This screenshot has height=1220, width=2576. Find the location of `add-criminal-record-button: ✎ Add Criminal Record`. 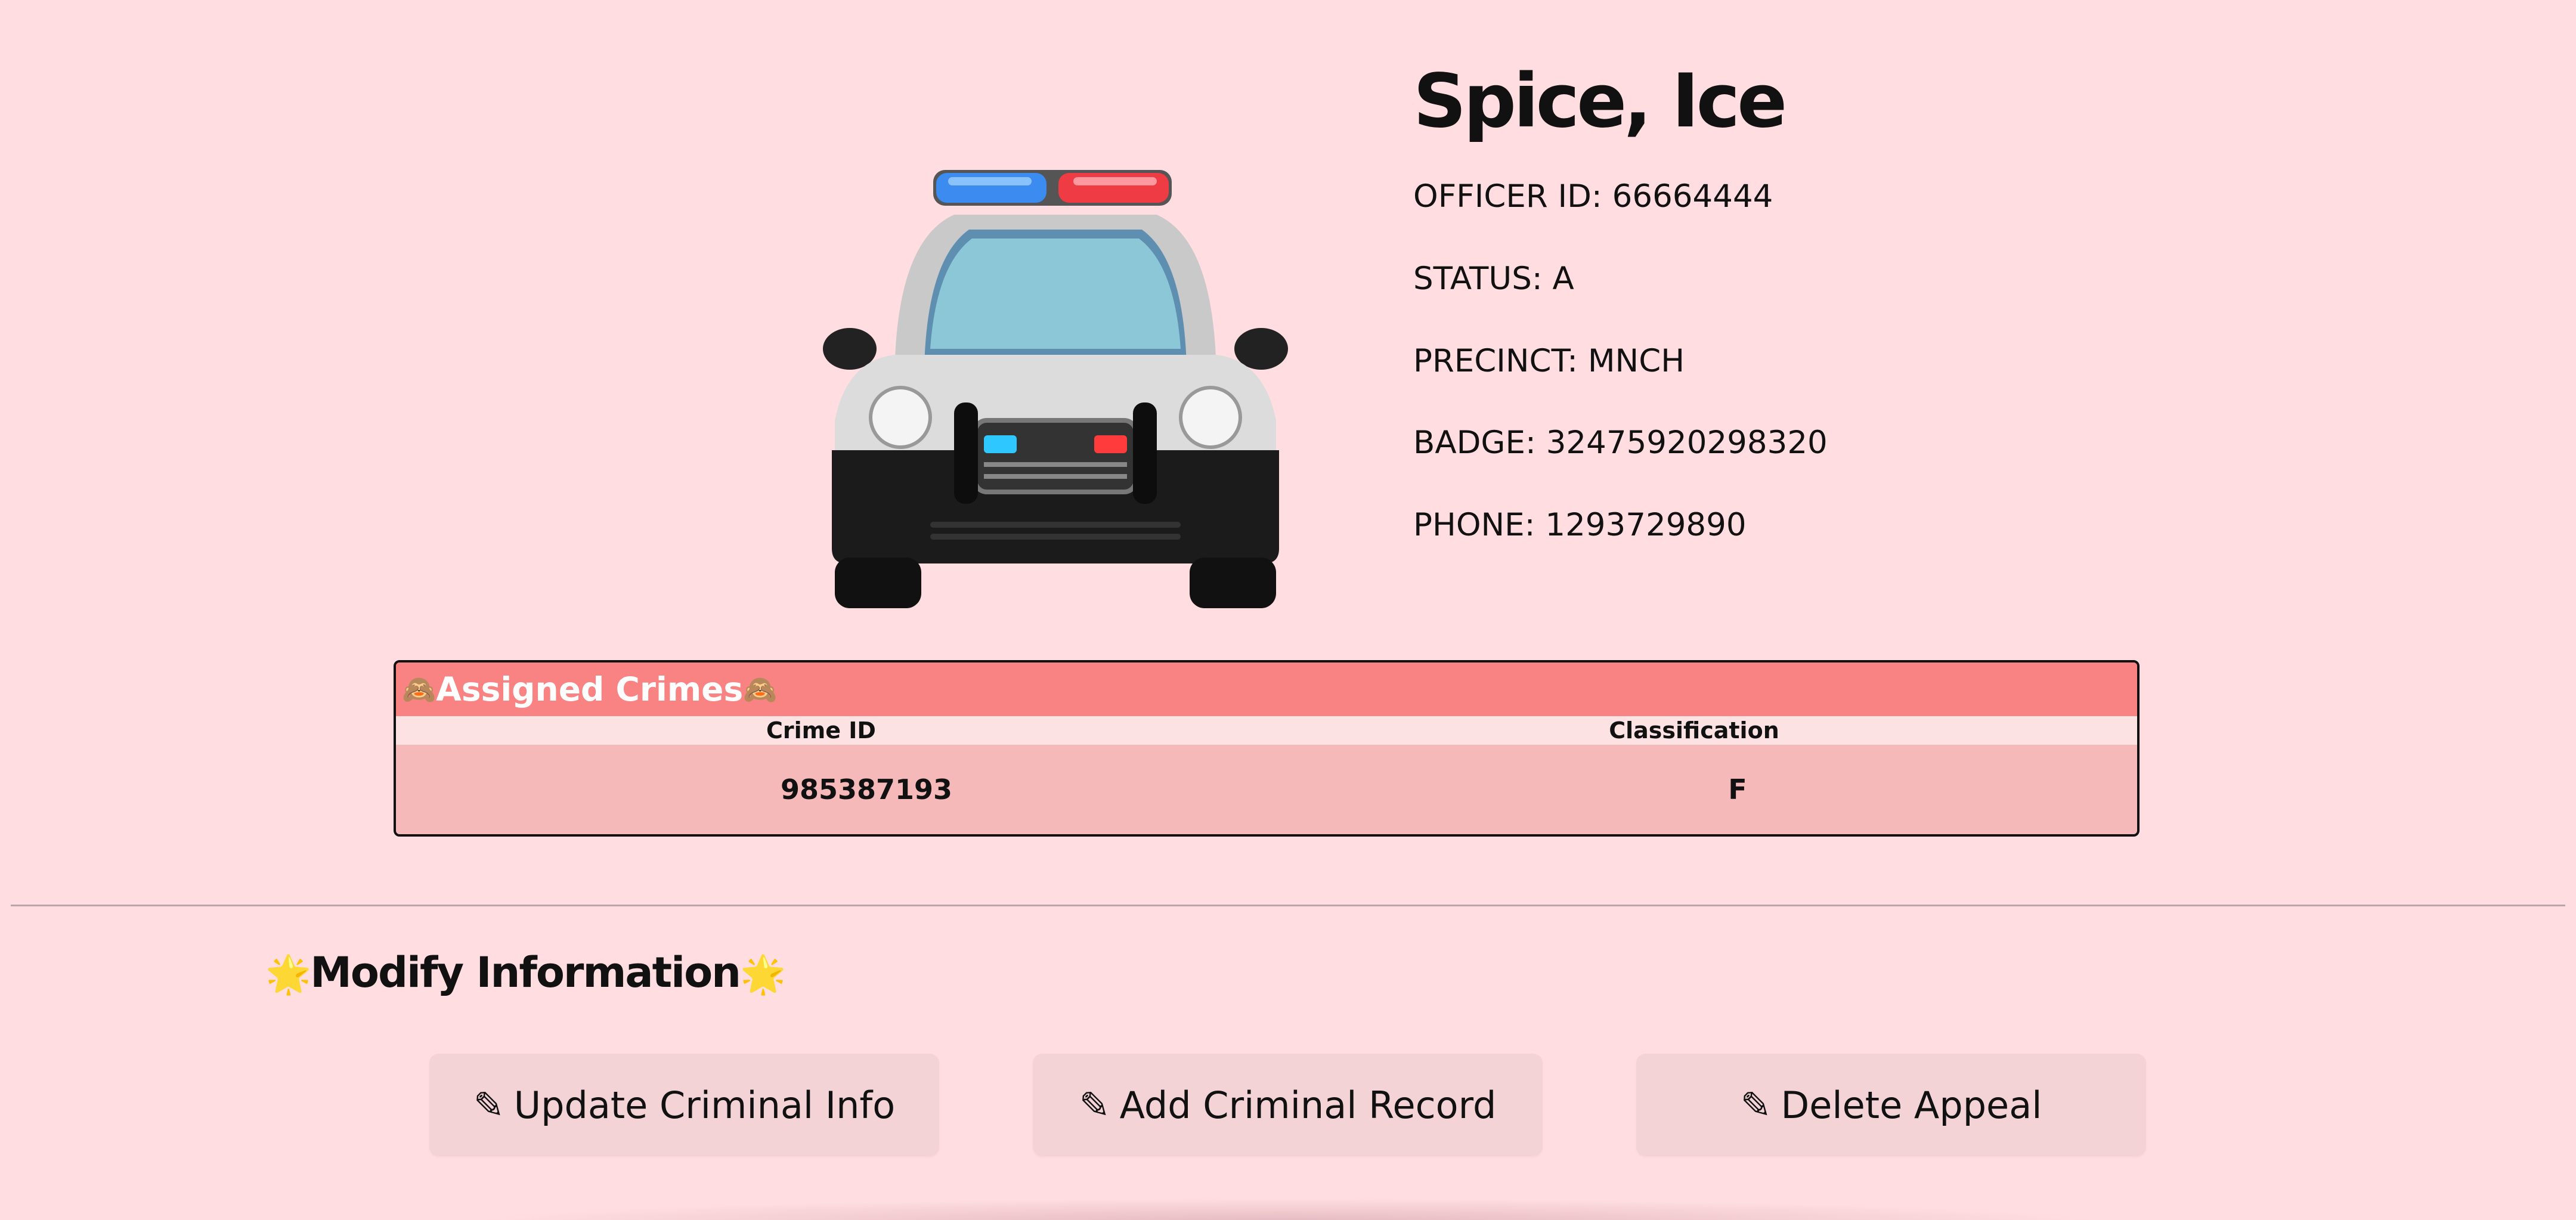

add-criminal-record-button: ✎ Add Criminal Record is located at coordinates (1288, 1105).